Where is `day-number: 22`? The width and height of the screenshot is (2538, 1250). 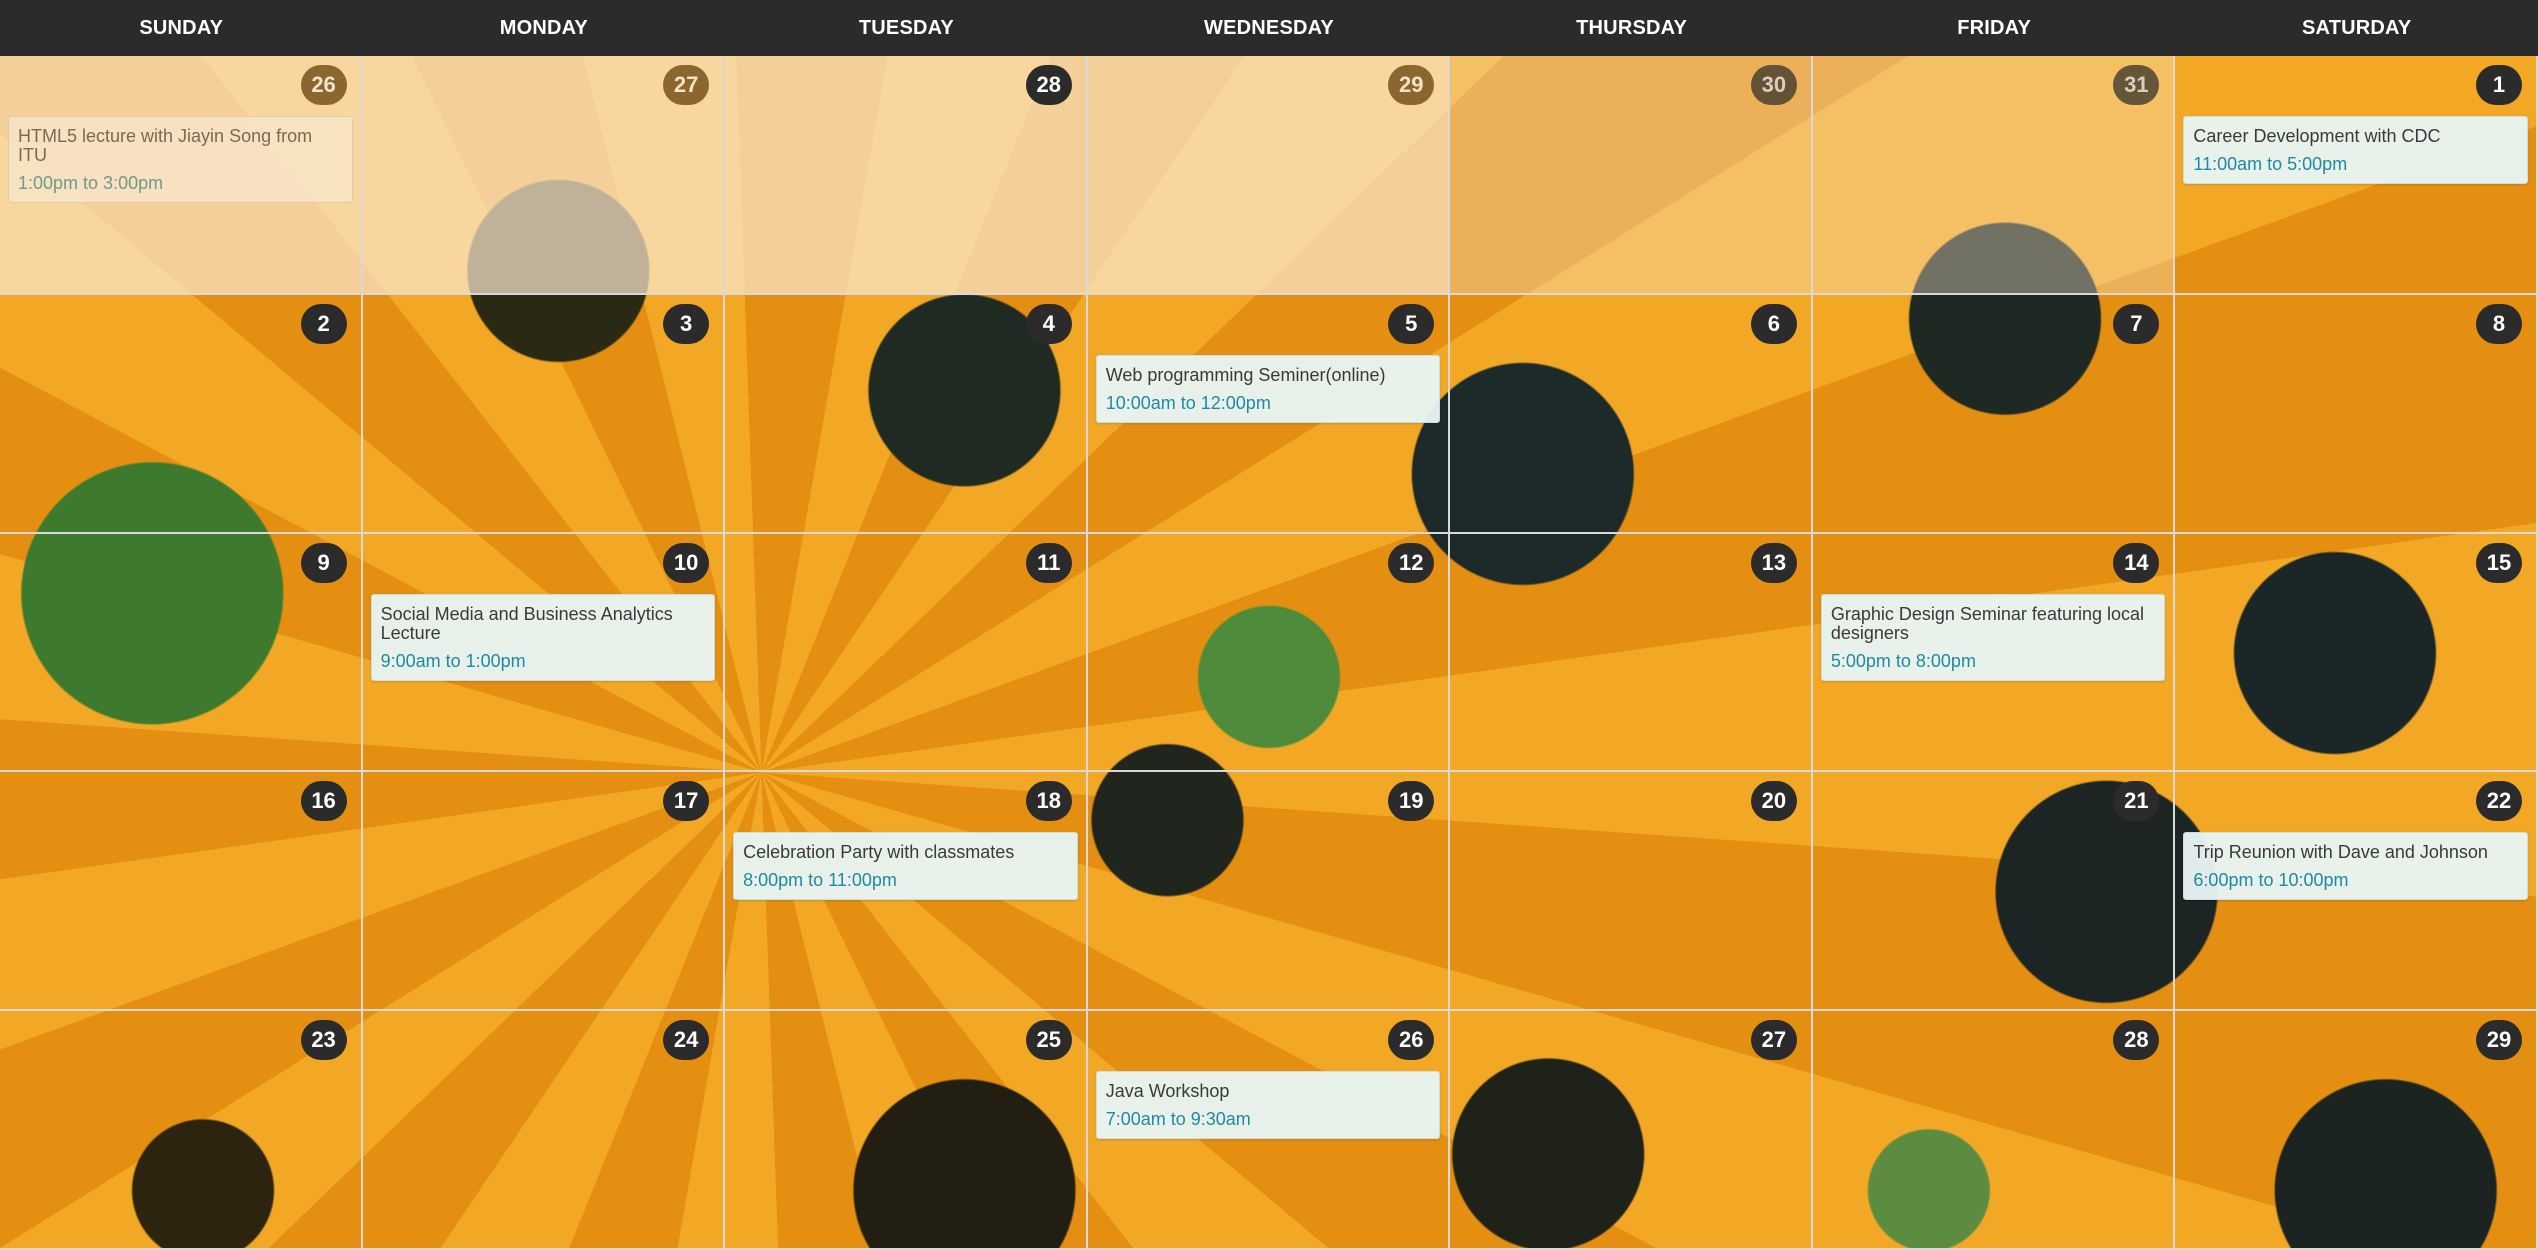
day-number: 22 is located at coordinates (2499, 801).